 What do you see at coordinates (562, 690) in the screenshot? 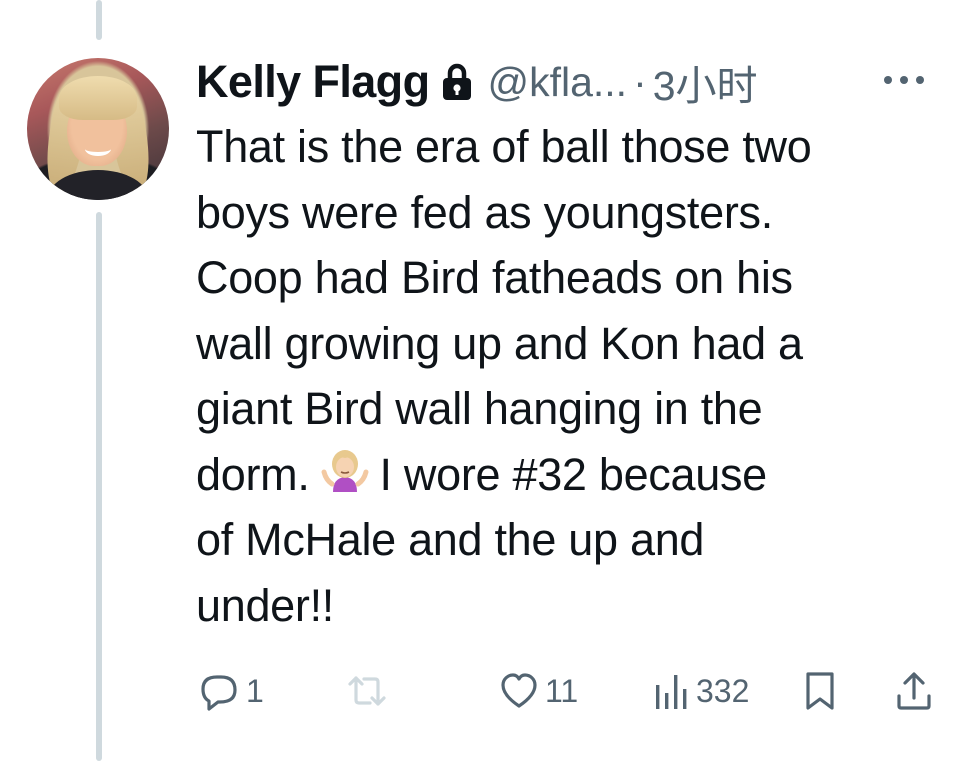
I see `like-count: 11` at bounding box center [562, 690].